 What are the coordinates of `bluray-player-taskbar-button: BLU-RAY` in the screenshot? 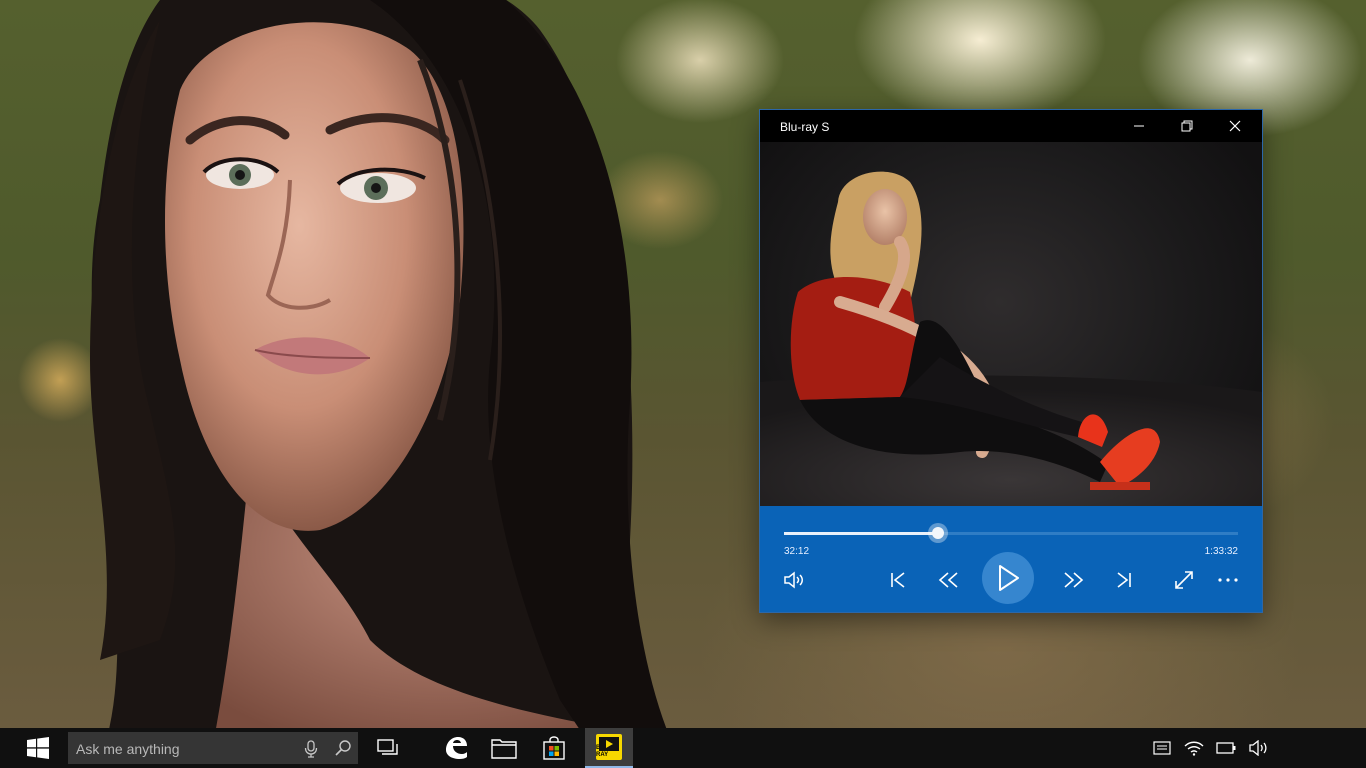 It's located at (609, 748).